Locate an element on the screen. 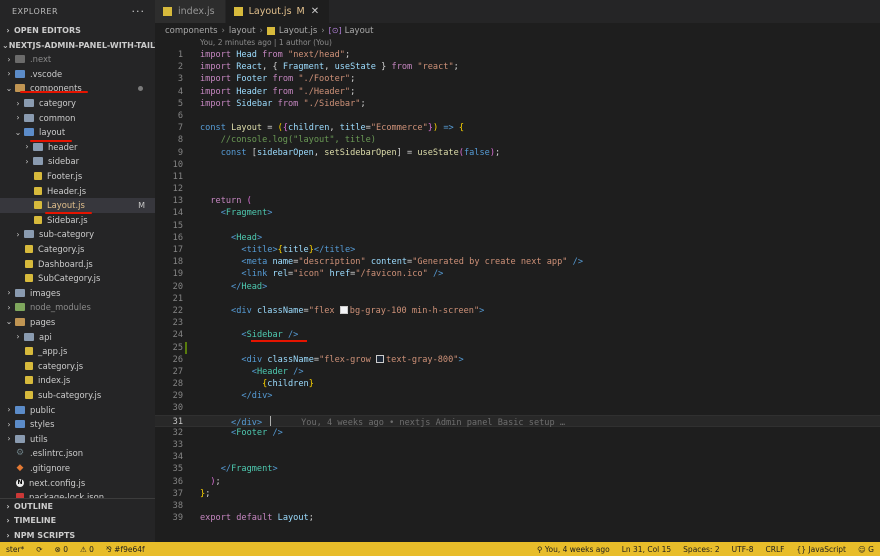 The width and height of the screenshot is (880, 556). code-line: 20 </Head> is located at coordinates (517, 287).